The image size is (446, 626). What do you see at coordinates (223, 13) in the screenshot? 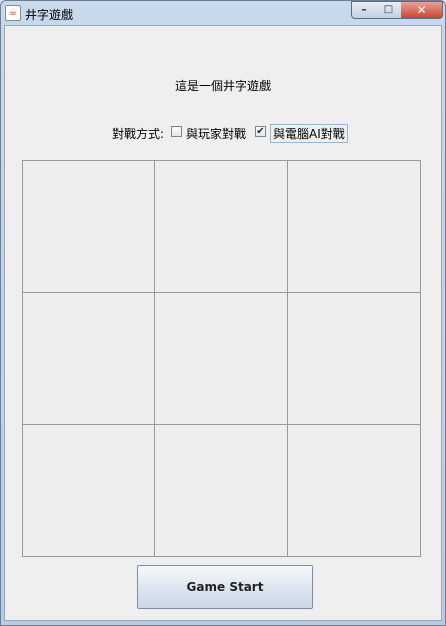
I see `title-bar: ☕ 井字遊戲 – □ ✕` at bounding box center [223, 13].